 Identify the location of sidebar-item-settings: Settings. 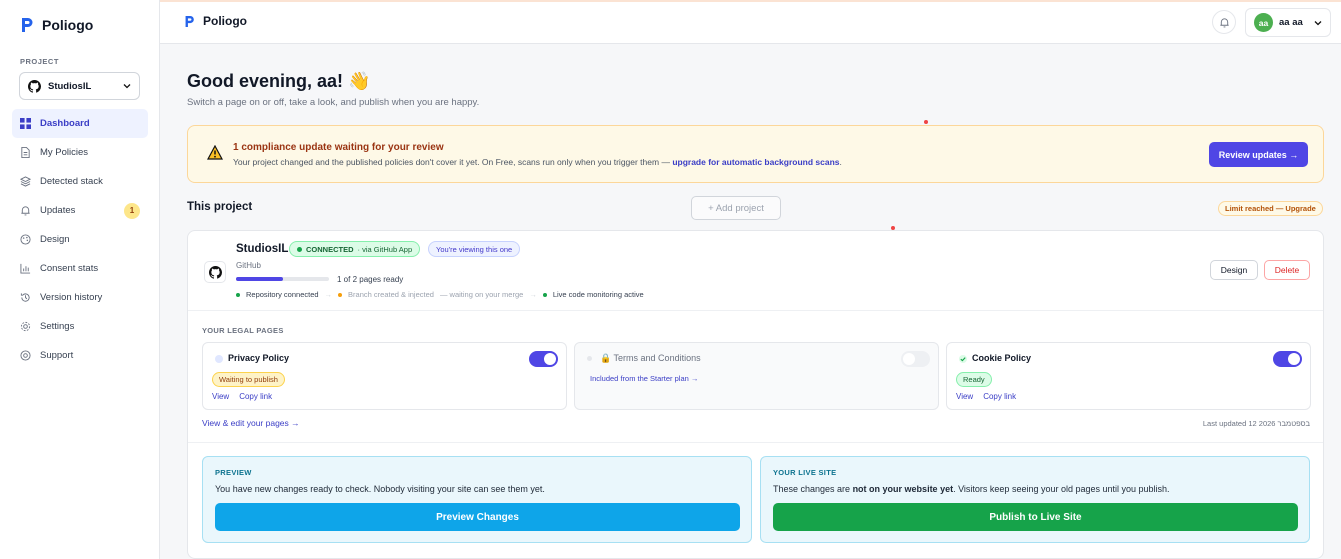
(80, 326).